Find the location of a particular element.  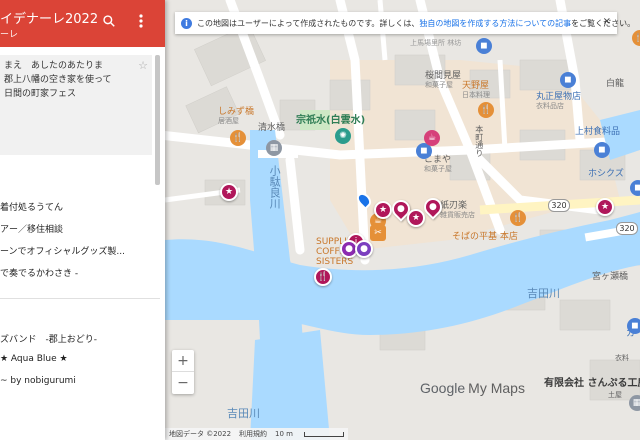

map-footer: 地図データ ©2022 利用規約 10 m is located at coordinates (256, 434).